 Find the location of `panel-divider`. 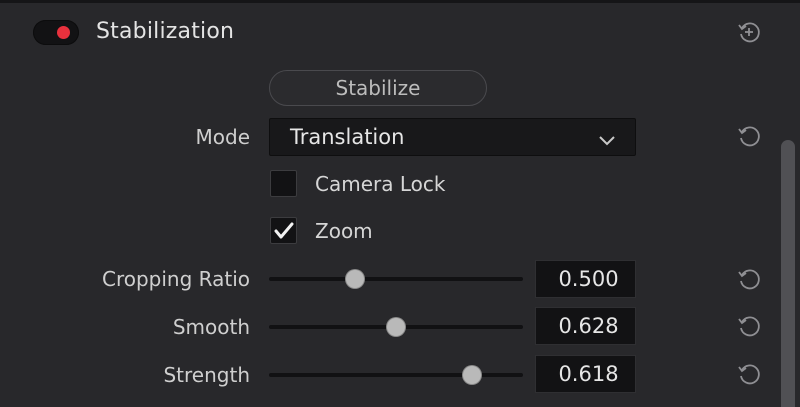

panel-divider is located at coordinates (400, 1).